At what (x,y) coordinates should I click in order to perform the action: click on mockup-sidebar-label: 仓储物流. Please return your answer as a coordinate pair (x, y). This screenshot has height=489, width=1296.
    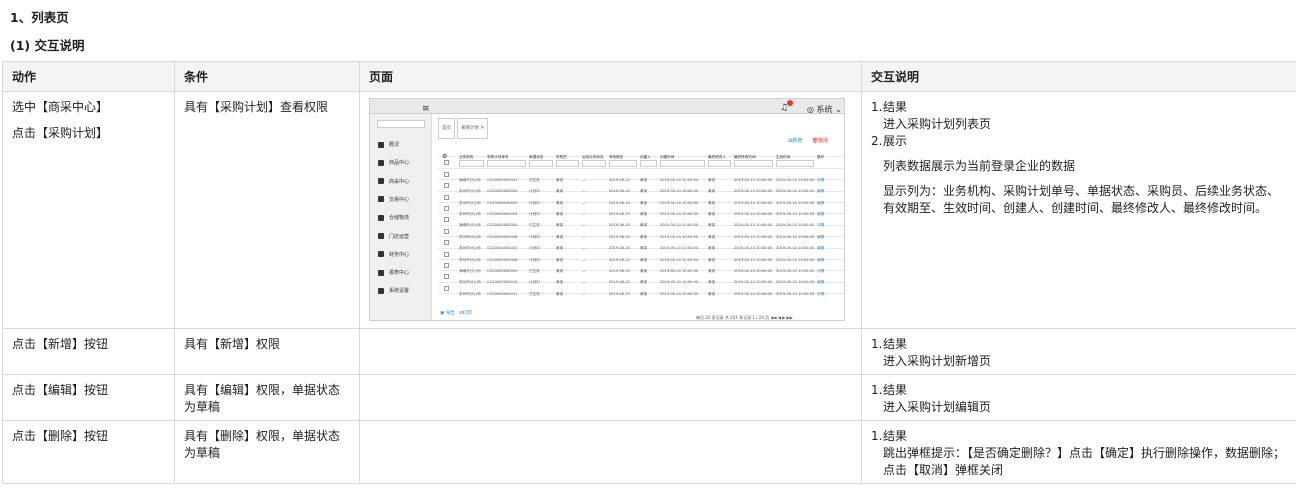
    Looking at the image, I should click on (399, 218).